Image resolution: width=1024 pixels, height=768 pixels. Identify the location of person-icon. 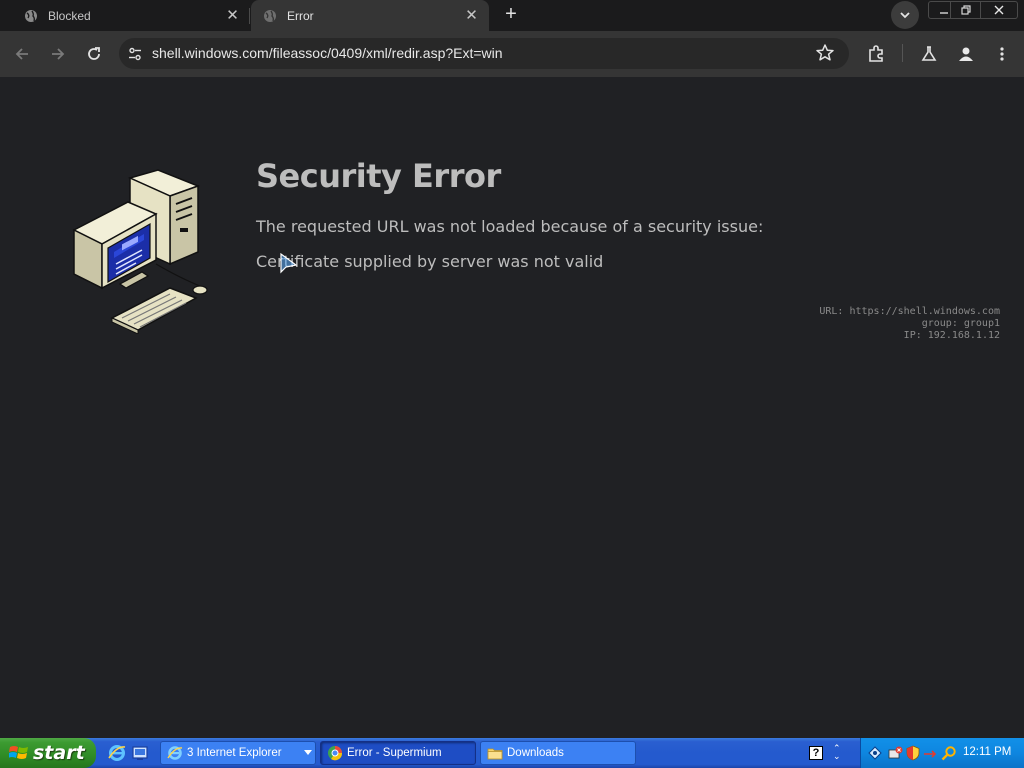
(966, 54).